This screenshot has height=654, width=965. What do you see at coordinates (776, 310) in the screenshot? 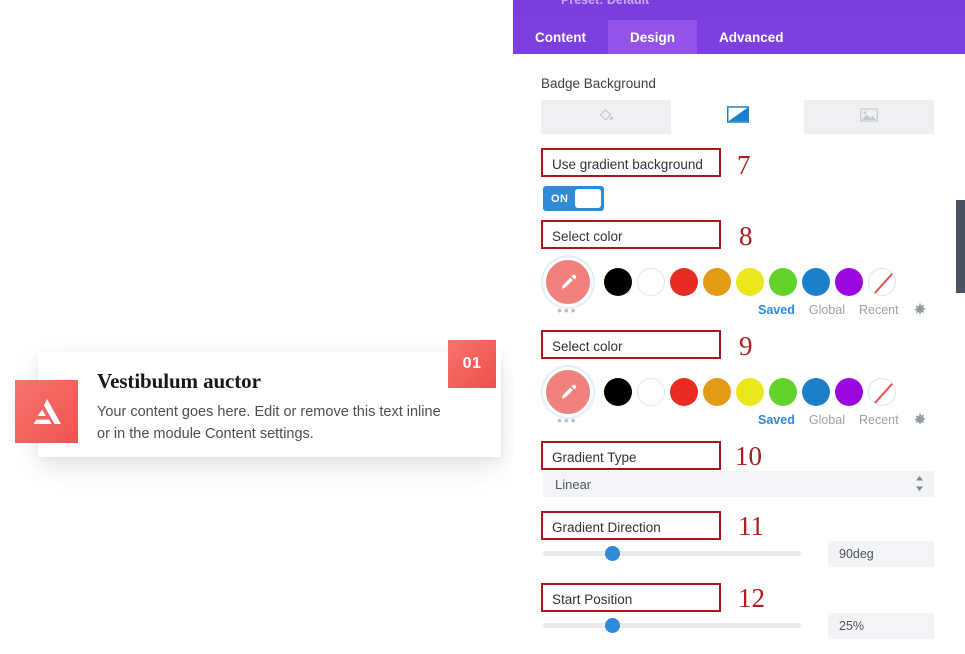
I see `color-tab-saved-1: Saved` at bounding box center [776, 310].